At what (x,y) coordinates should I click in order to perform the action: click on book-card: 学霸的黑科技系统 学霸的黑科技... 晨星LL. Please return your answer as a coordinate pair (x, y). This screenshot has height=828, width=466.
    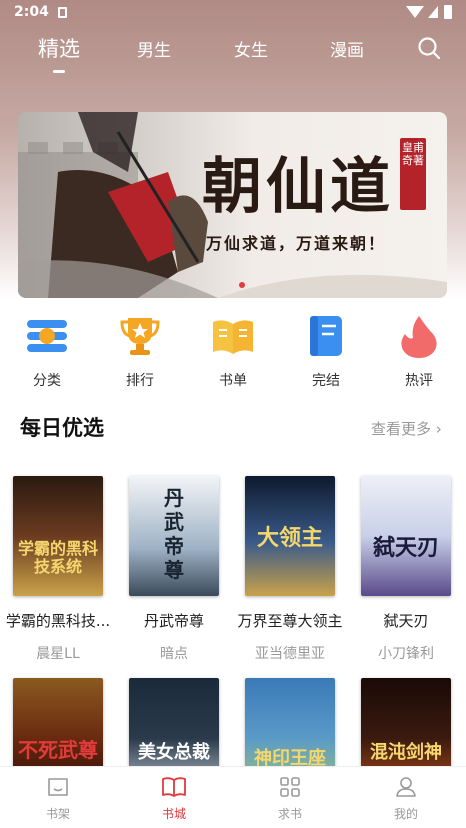
    Looking at the image, I should click on (58, 569).